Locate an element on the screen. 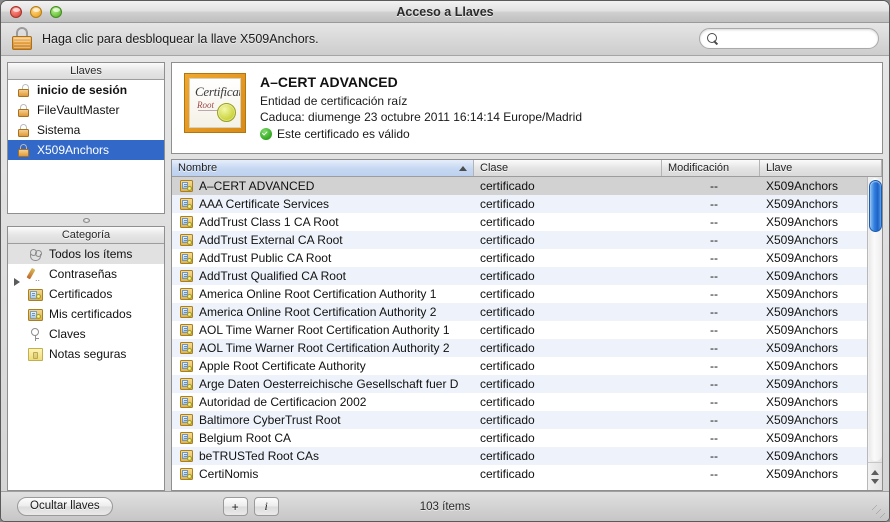 This screenshot has width=890, height=522. column-header-name: Nombre is located at coordinates (323, 168).